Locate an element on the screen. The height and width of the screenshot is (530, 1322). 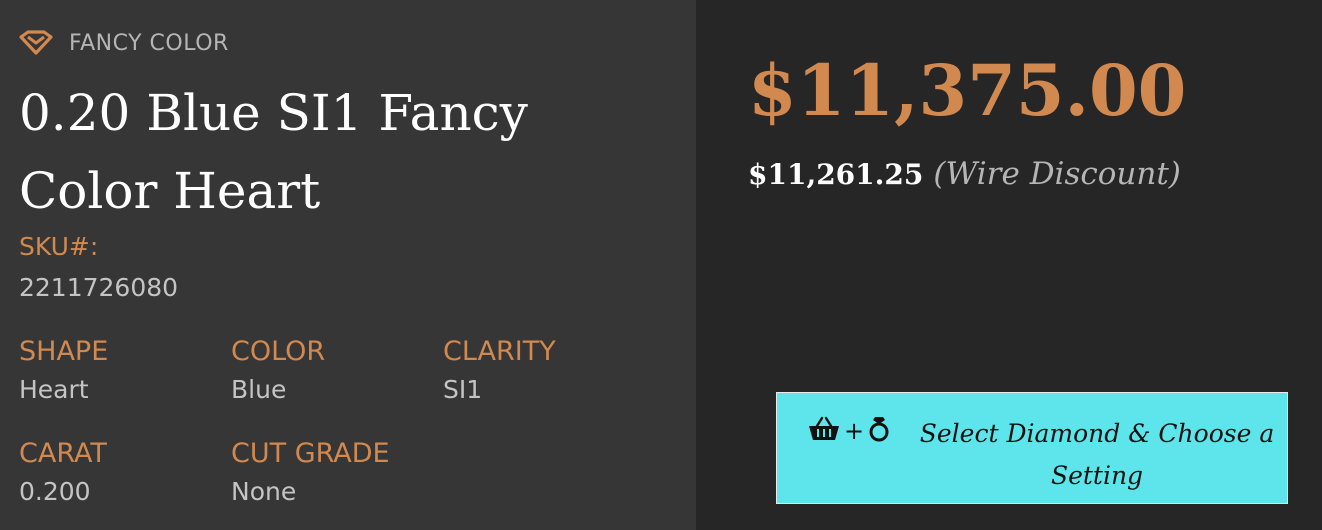
product-title: 0.20 Blue SI1 Fancy Color Heart is located at coordinates (273, 152).